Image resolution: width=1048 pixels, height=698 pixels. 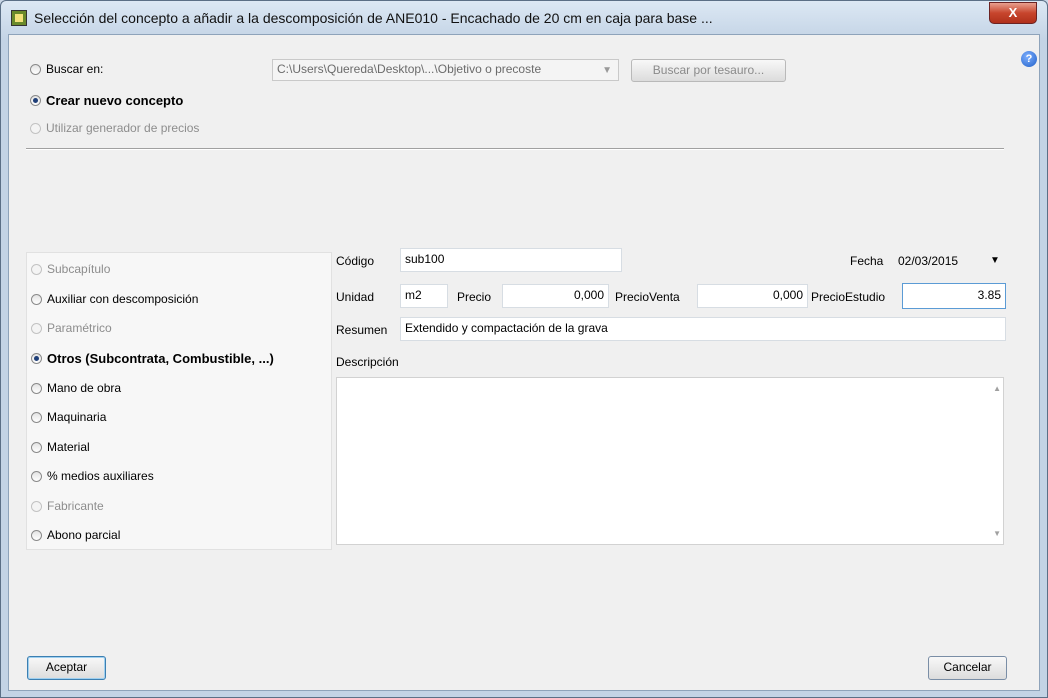 I want to click on radio-generador-precios: Utilizar generador de precios, so click(x=114, y=128).